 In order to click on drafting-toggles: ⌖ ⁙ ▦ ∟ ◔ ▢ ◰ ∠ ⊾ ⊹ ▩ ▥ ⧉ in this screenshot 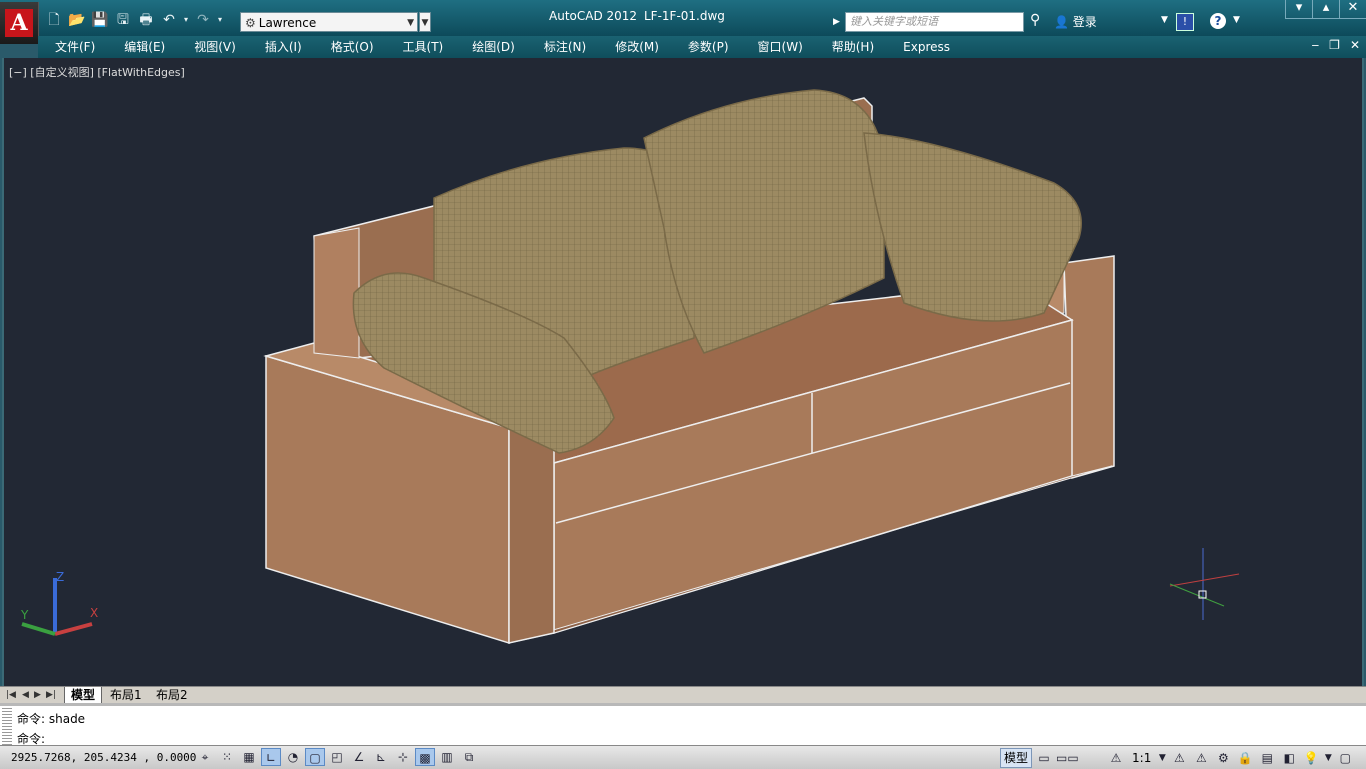, I will do `click(337, 757)`.